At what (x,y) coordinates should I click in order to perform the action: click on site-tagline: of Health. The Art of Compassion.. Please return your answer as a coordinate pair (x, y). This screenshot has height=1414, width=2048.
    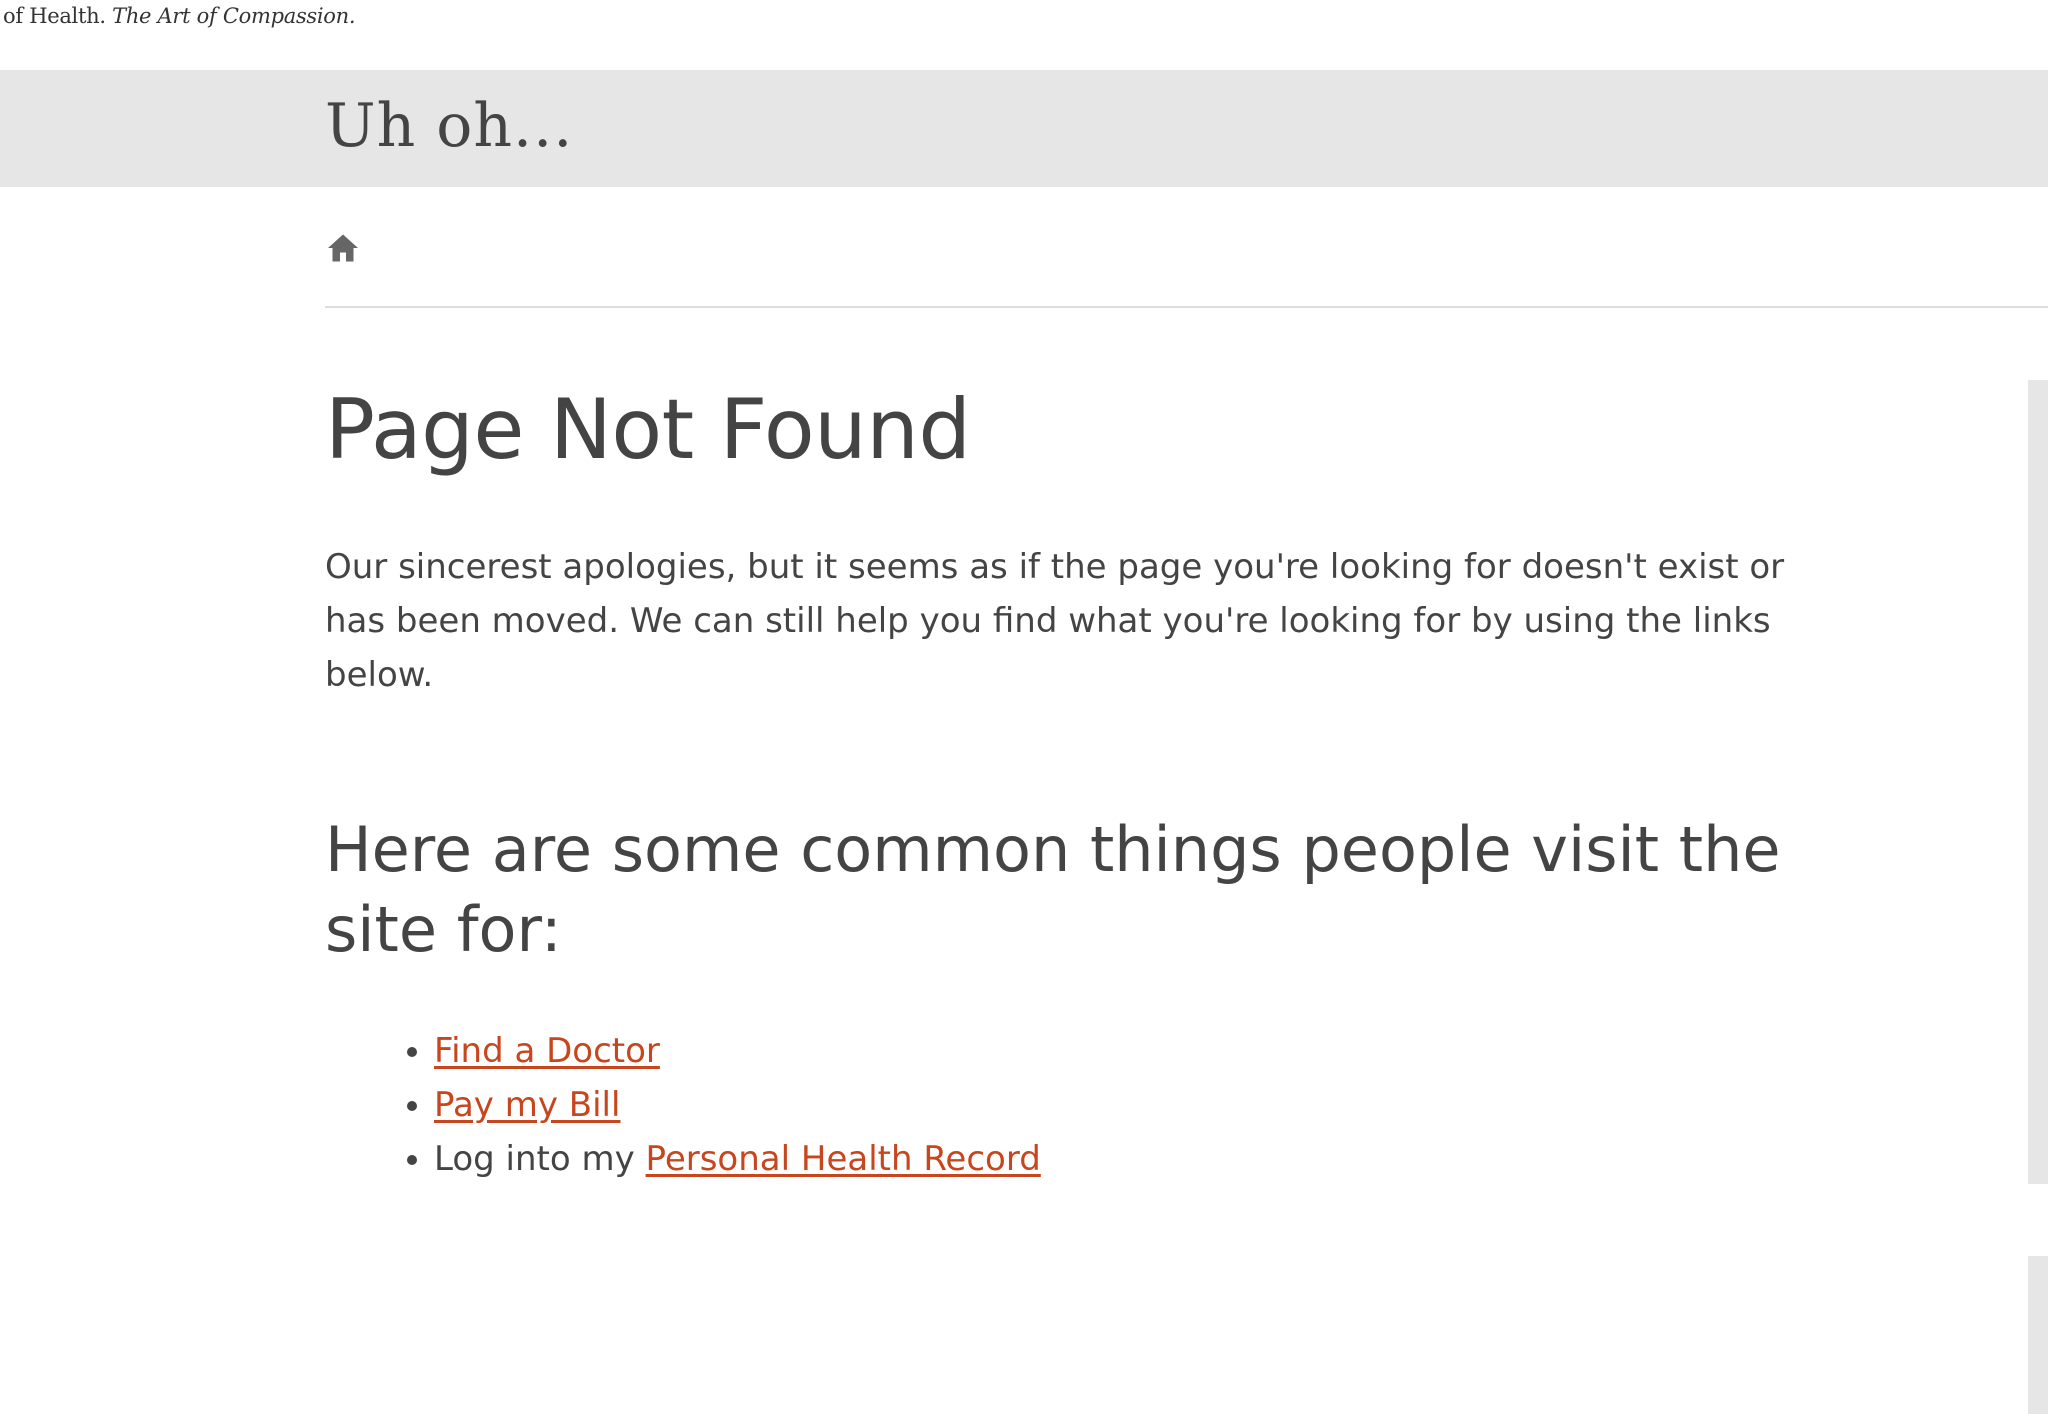
    Looking at the image, I should click on (179, 16).